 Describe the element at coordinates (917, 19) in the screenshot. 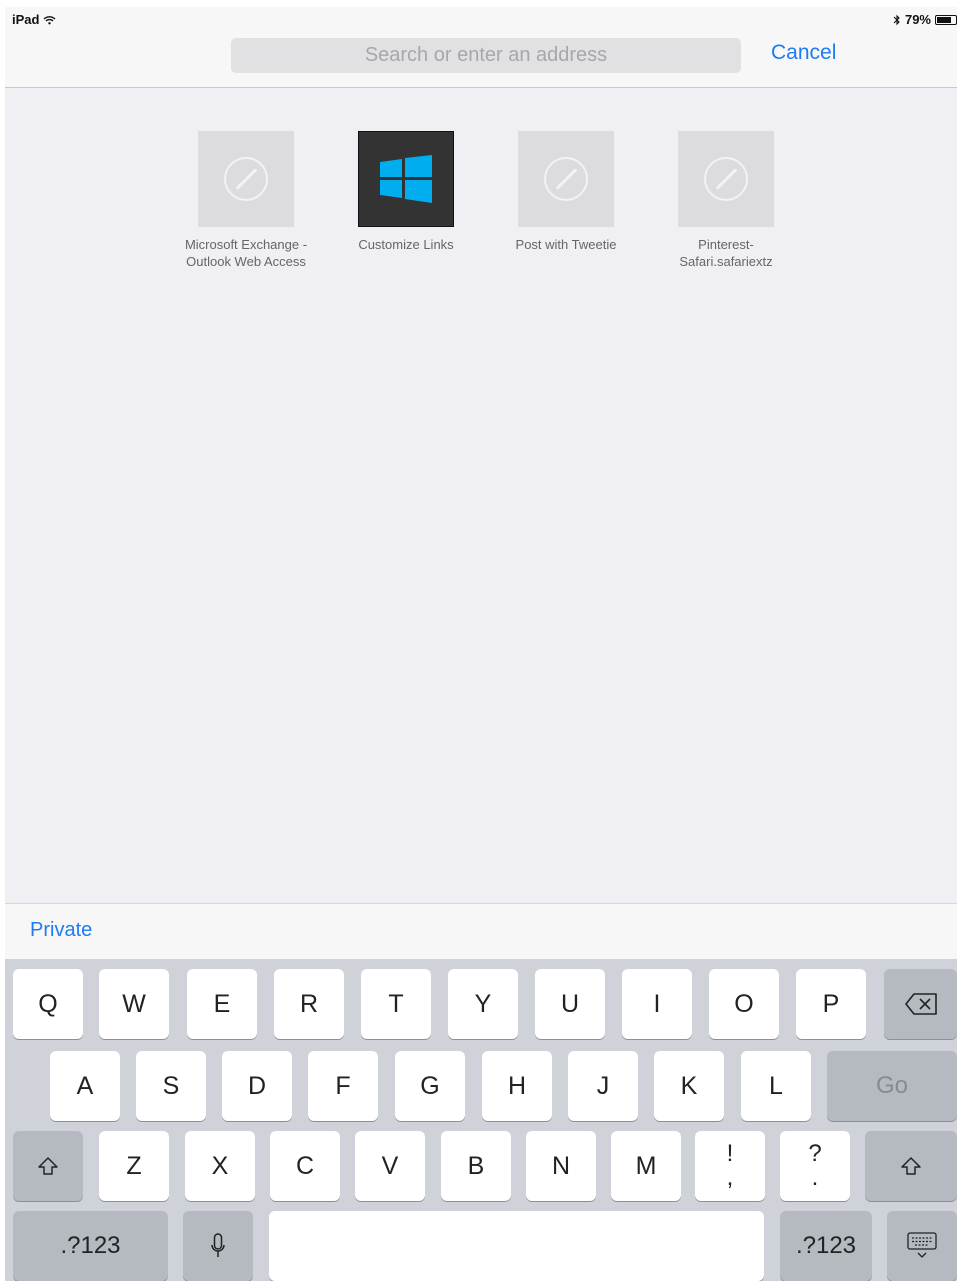

I see `battery-percent: 79%` at that location.